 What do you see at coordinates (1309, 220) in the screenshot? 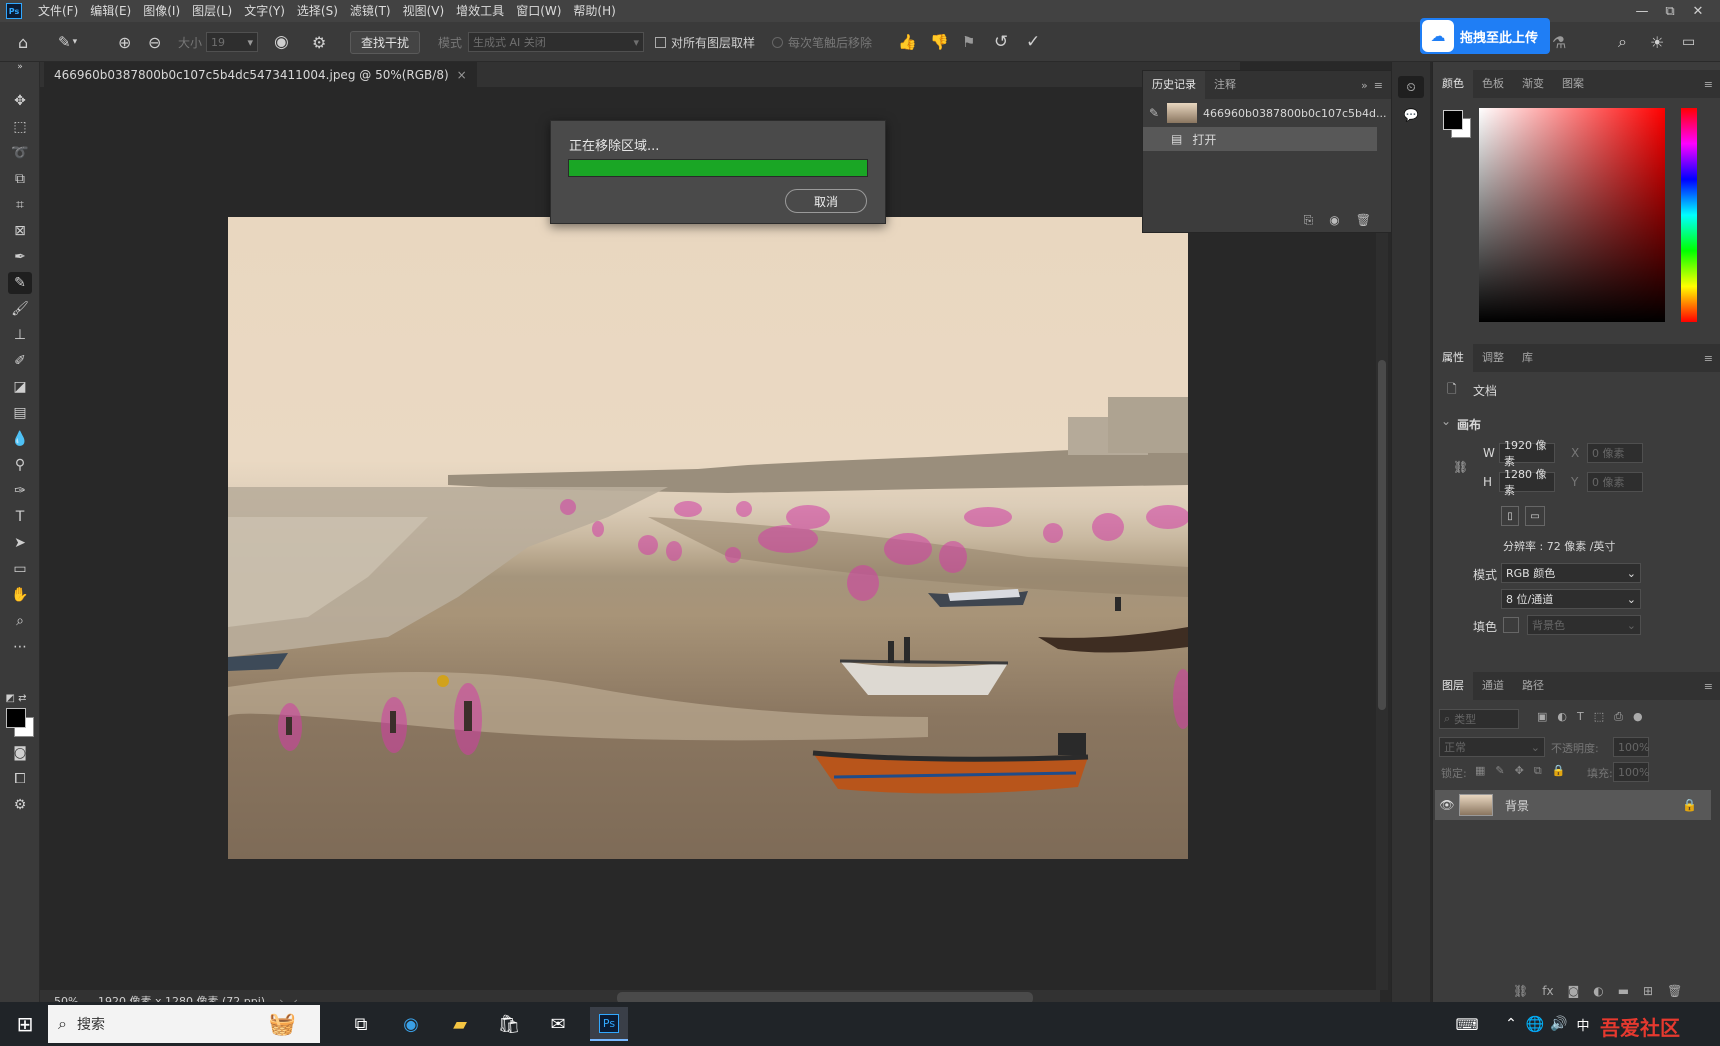
I see `new-document-from-state-icon: ⎘` at bounding box center [1309, 220].